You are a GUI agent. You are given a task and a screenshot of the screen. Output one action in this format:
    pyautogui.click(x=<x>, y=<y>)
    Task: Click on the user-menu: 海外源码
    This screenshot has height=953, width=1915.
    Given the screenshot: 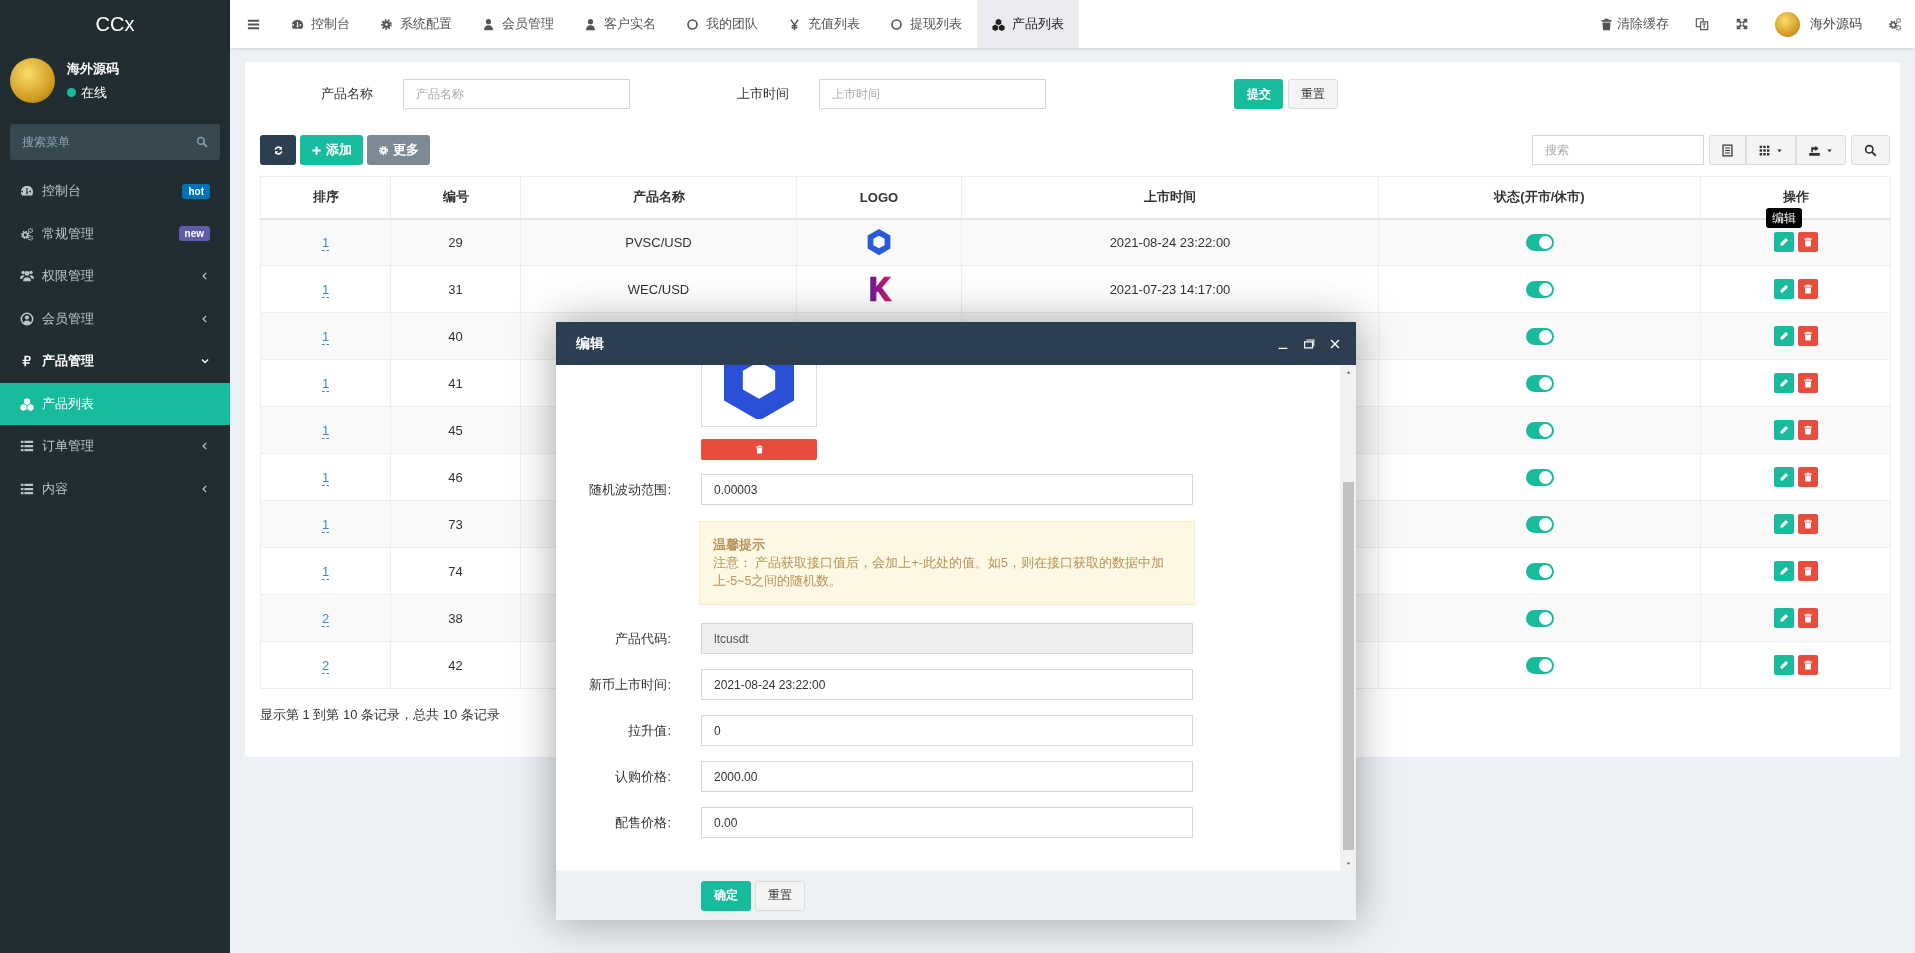 What is the action you would take?
    pyautogui.click(x=1818, y=24)
    